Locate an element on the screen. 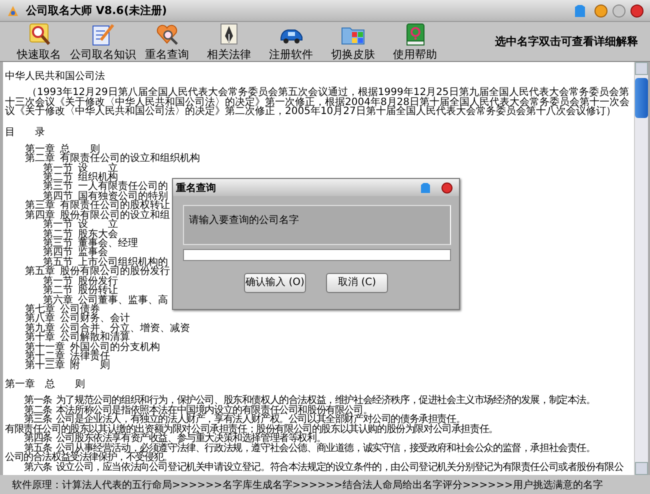 The height and width of the screenshot is (494, 650). toc-title: 公司解散和清算 is located at coordinates (95, 338).